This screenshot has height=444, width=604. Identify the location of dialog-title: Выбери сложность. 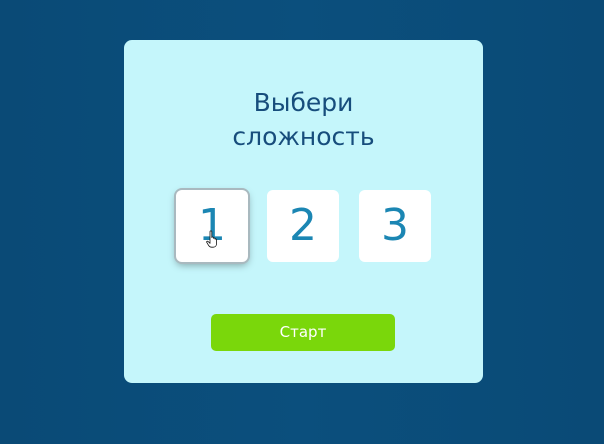
(303, 120).